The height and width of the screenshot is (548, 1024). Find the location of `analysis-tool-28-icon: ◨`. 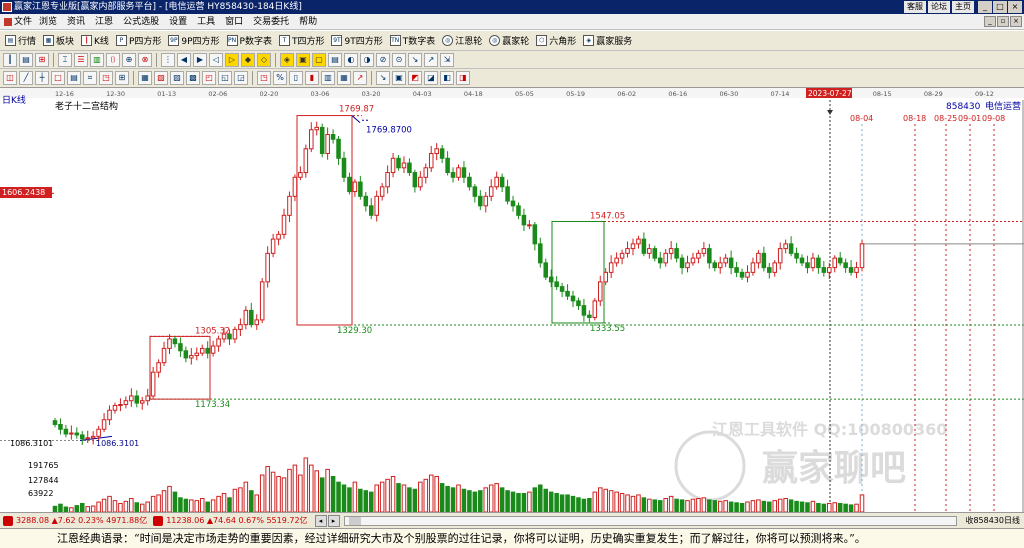

analysis-tool-28-icon: ◨ is located at coordinates (463, 78).